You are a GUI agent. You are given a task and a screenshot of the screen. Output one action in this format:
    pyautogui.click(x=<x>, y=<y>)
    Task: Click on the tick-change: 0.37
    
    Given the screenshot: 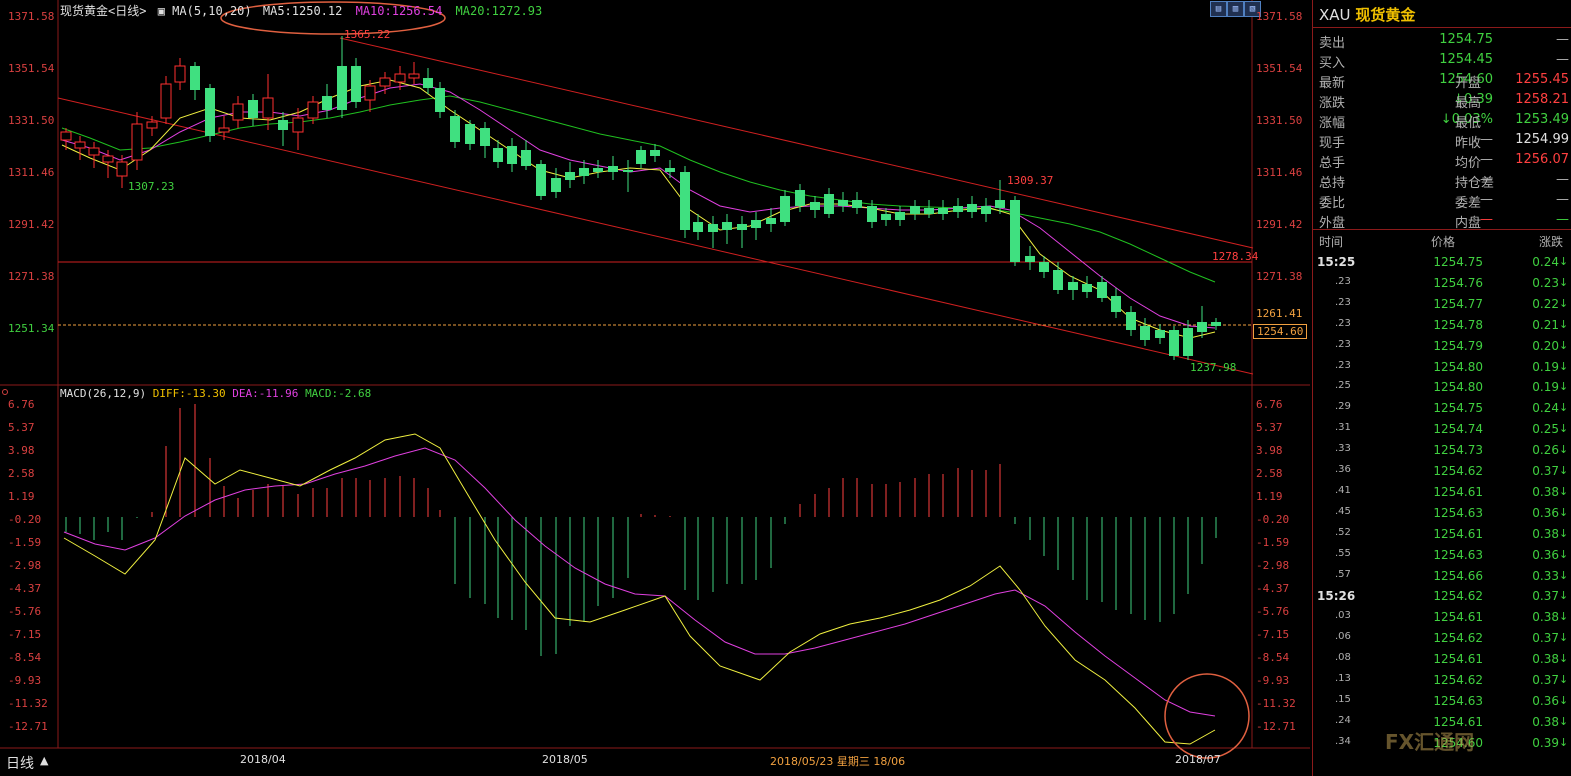 What is the action you would take?
    pyautogui.click(x=1545, y=596)
    